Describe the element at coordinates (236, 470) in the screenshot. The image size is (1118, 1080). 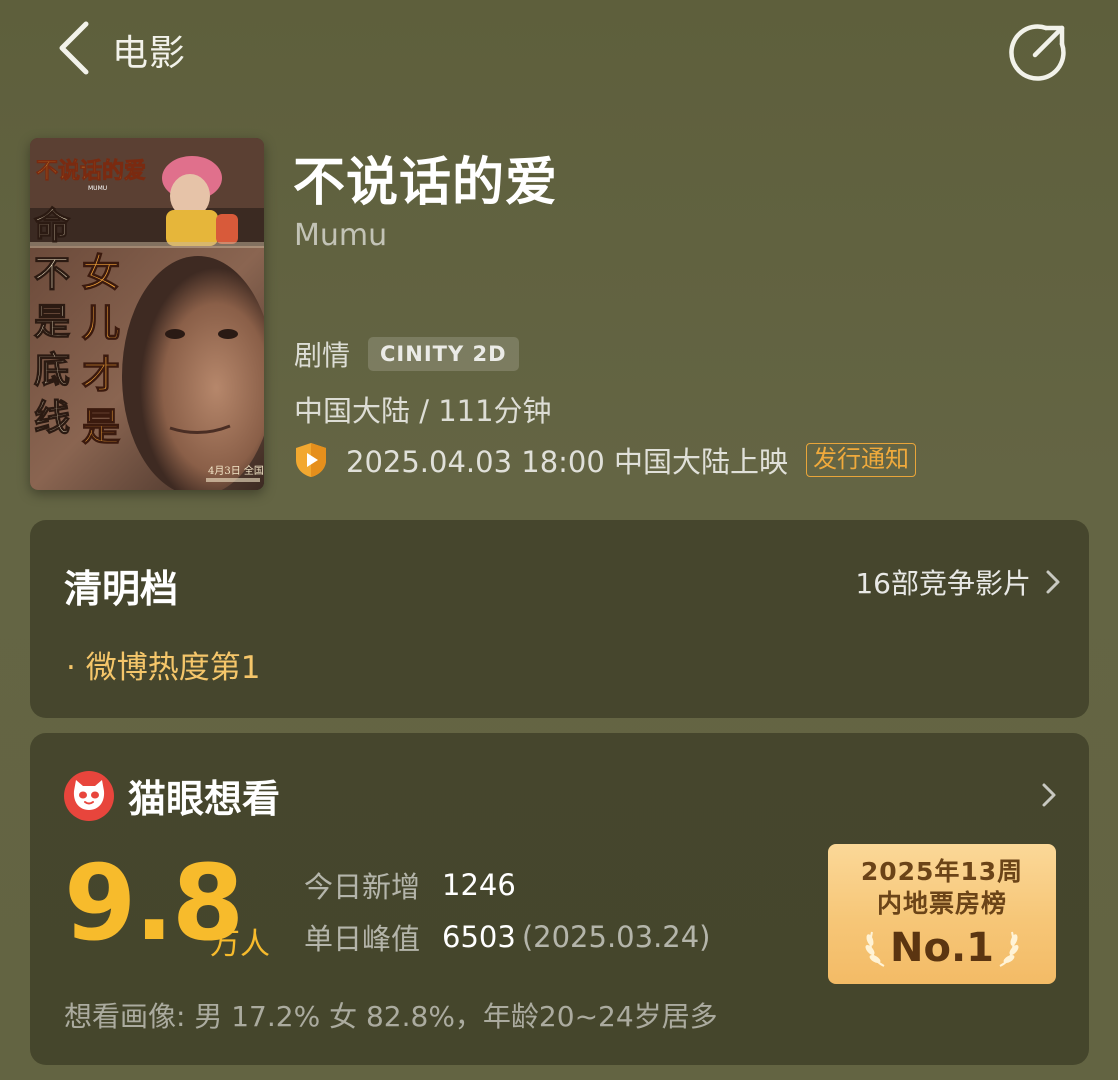
I see `svg-text: 4月3日 全国上映` at that location.